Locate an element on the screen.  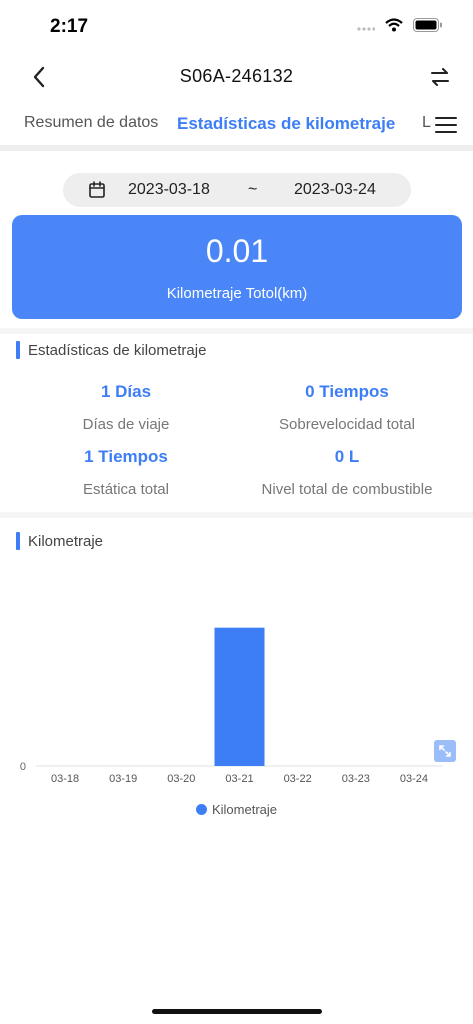
tab-menu-button is located at coordinates (446, 125).